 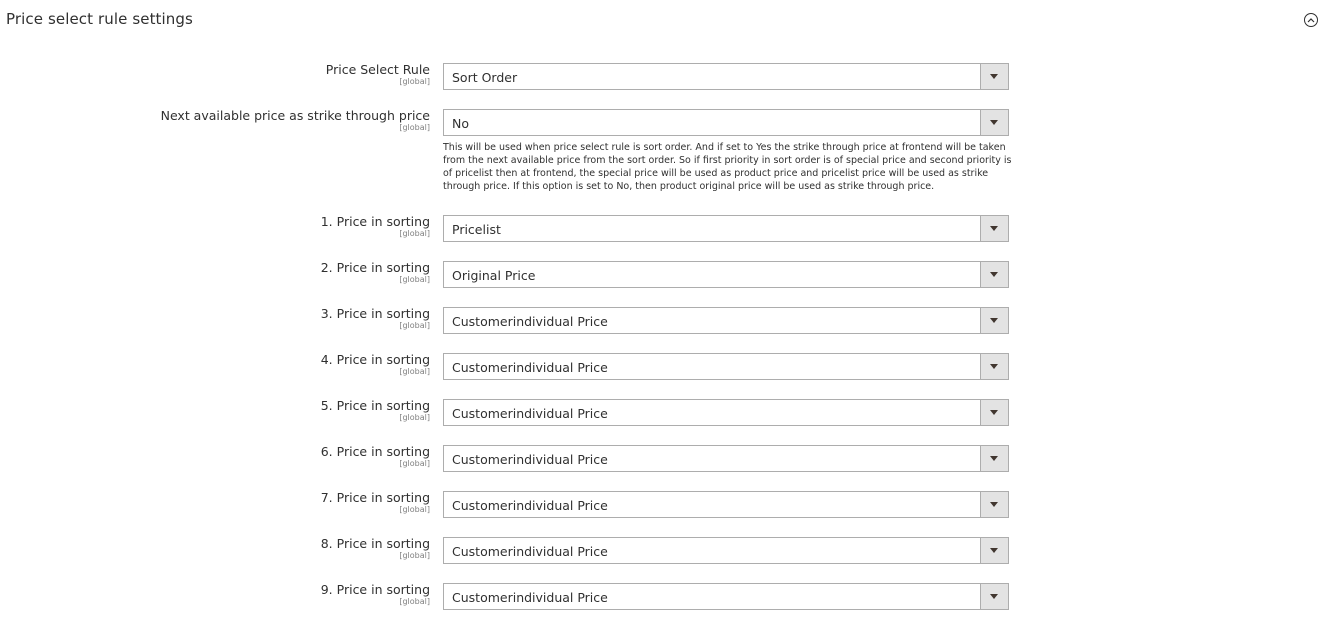 What do you see at coordinates (99, 19) in the screenshot?
I see `section-title: Price select rule settings` at bounding box center [99, 19].